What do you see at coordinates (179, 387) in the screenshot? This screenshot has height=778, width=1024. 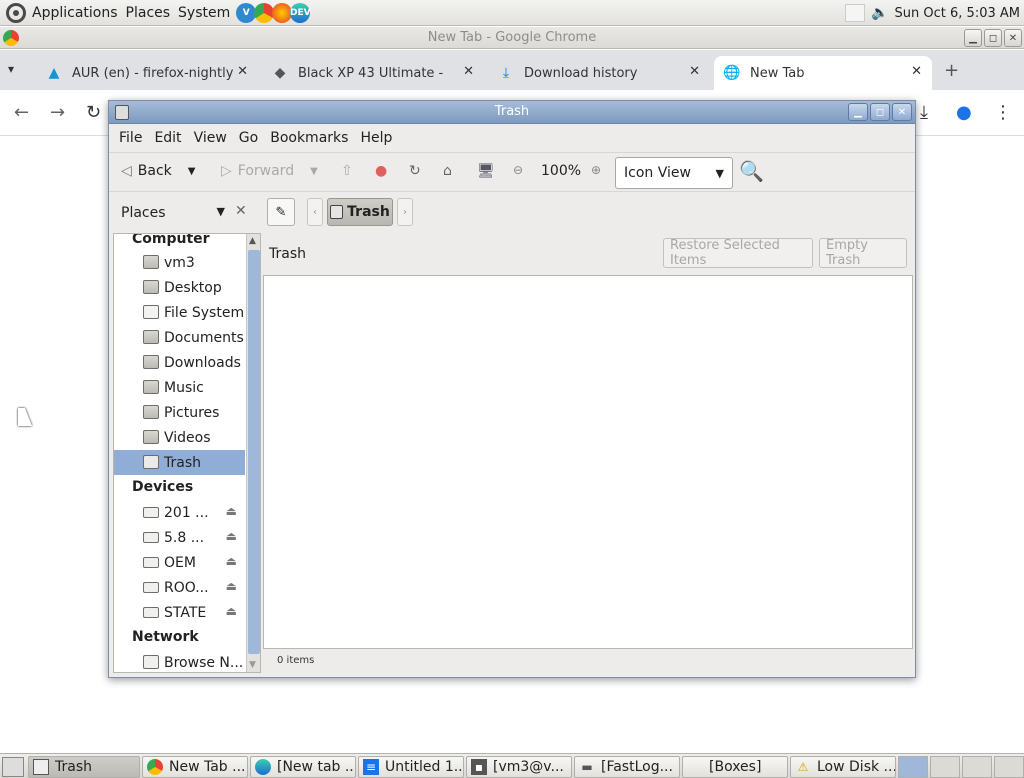 I see `sidebar-item-music: Music` at bounding box center [179, 387].